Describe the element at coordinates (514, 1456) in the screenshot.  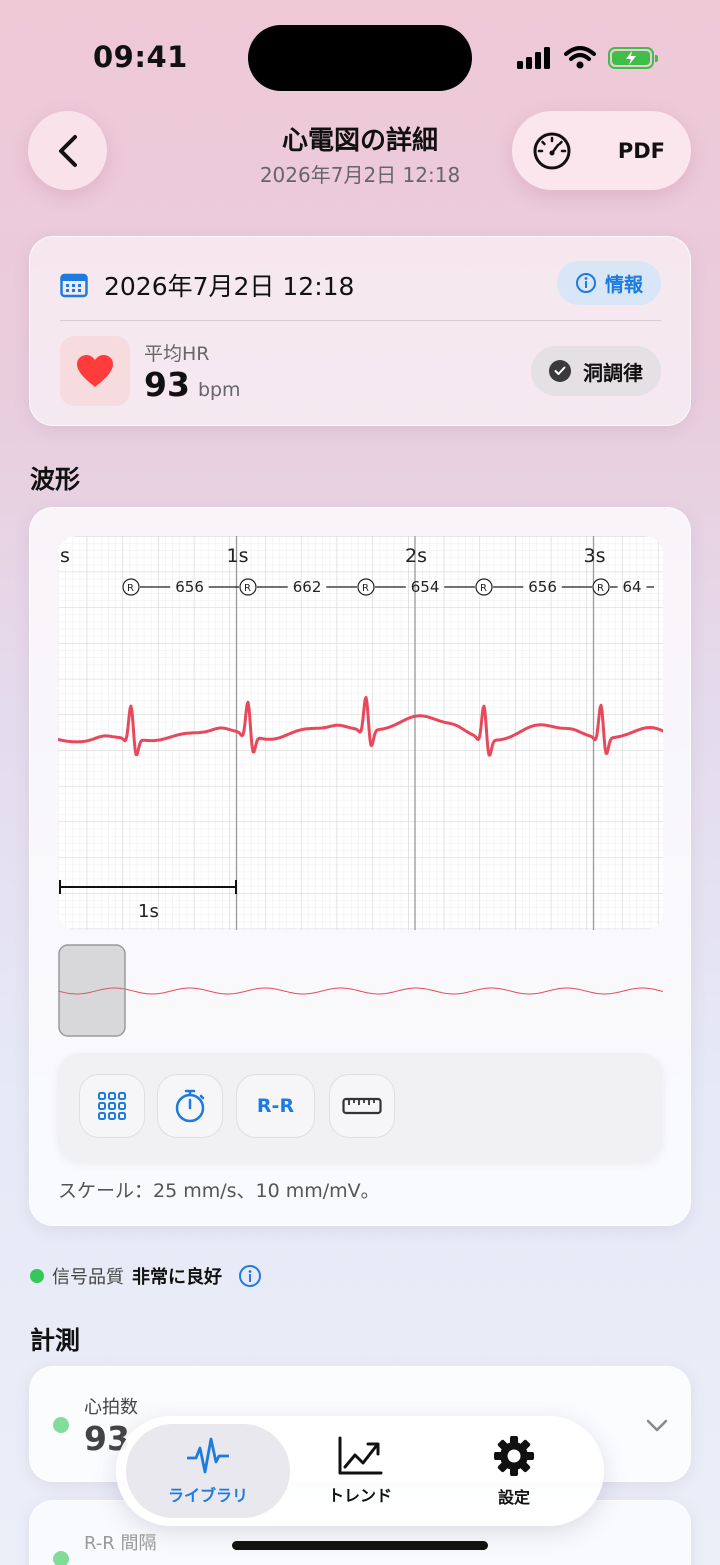
I see `gear-icon` at that location.